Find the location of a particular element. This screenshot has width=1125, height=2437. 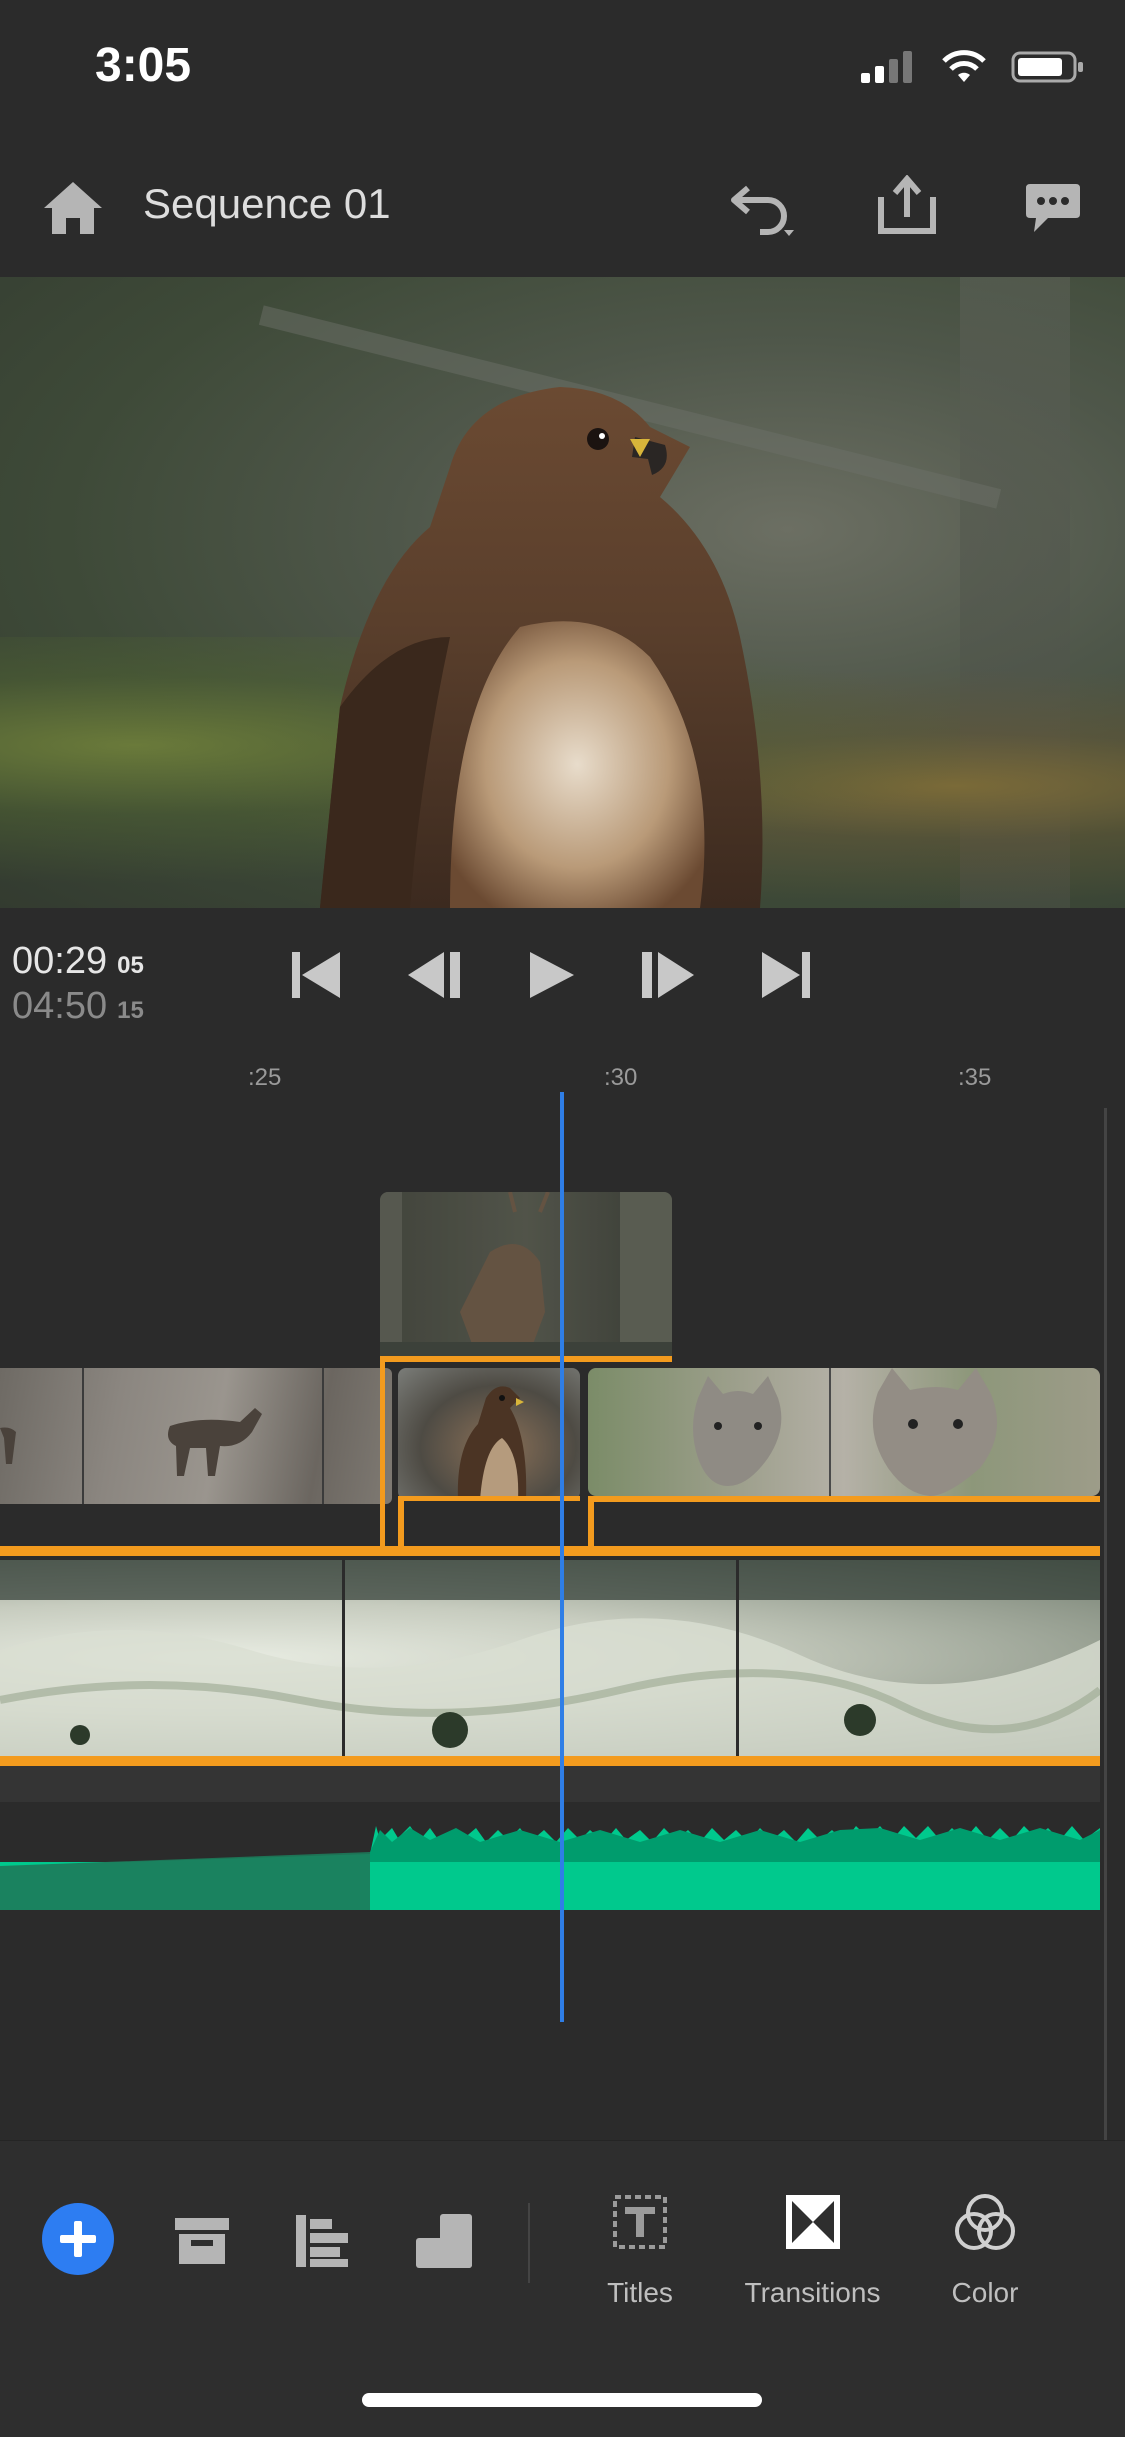

home-indicator is located at coordinates (562, 2400).